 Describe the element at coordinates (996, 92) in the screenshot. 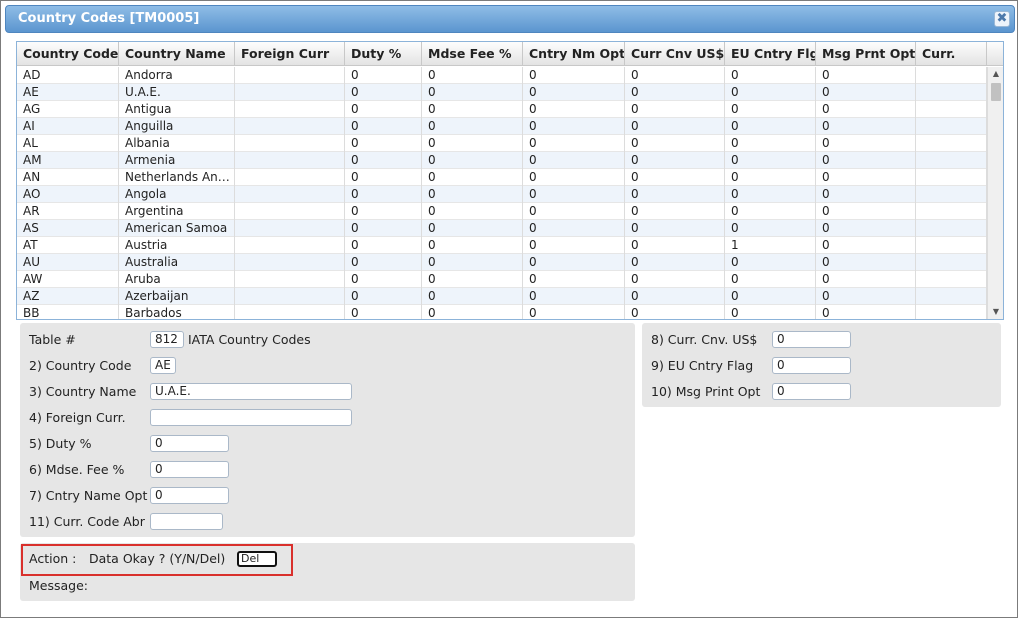

I see `scroll-thumb` at that location.